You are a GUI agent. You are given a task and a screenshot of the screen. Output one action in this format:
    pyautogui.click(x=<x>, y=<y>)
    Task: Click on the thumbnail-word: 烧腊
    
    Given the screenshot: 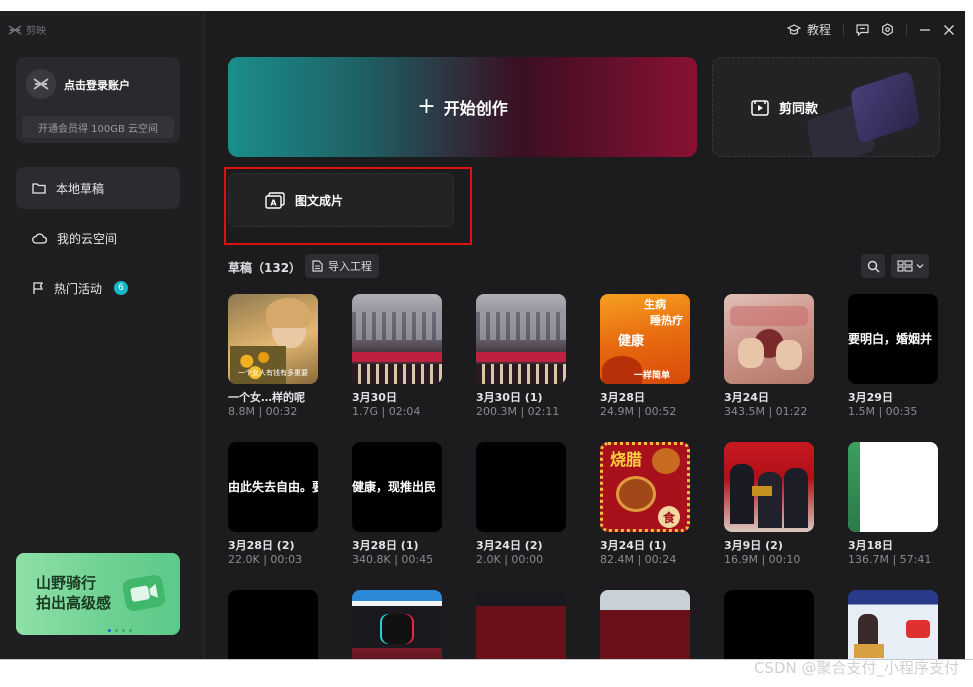 What is the action you would take?
    pyautogui.click(x=626, y=459)
    